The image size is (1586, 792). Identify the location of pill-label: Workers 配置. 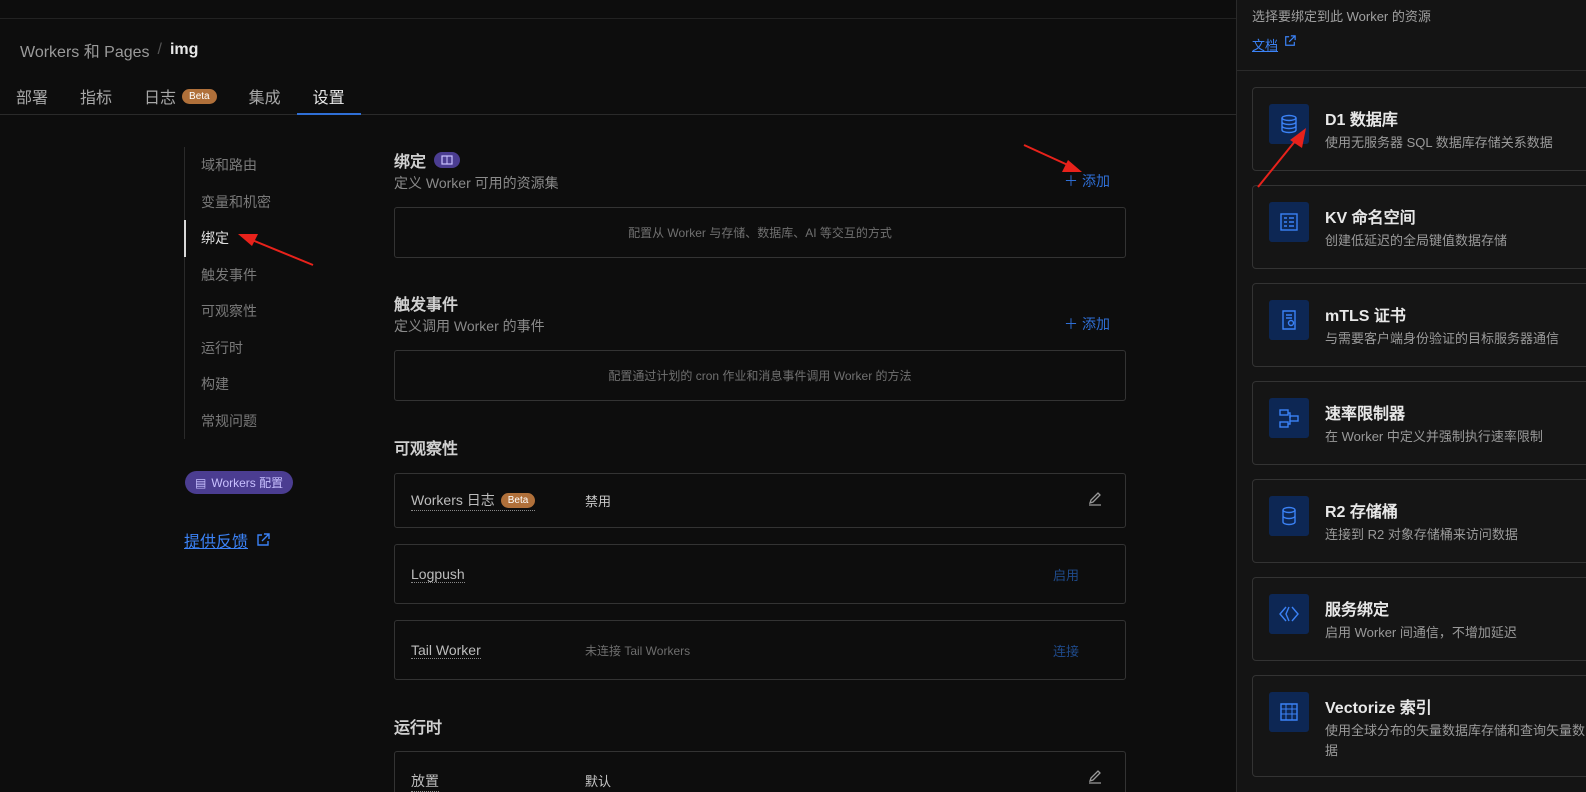
(247, 483).